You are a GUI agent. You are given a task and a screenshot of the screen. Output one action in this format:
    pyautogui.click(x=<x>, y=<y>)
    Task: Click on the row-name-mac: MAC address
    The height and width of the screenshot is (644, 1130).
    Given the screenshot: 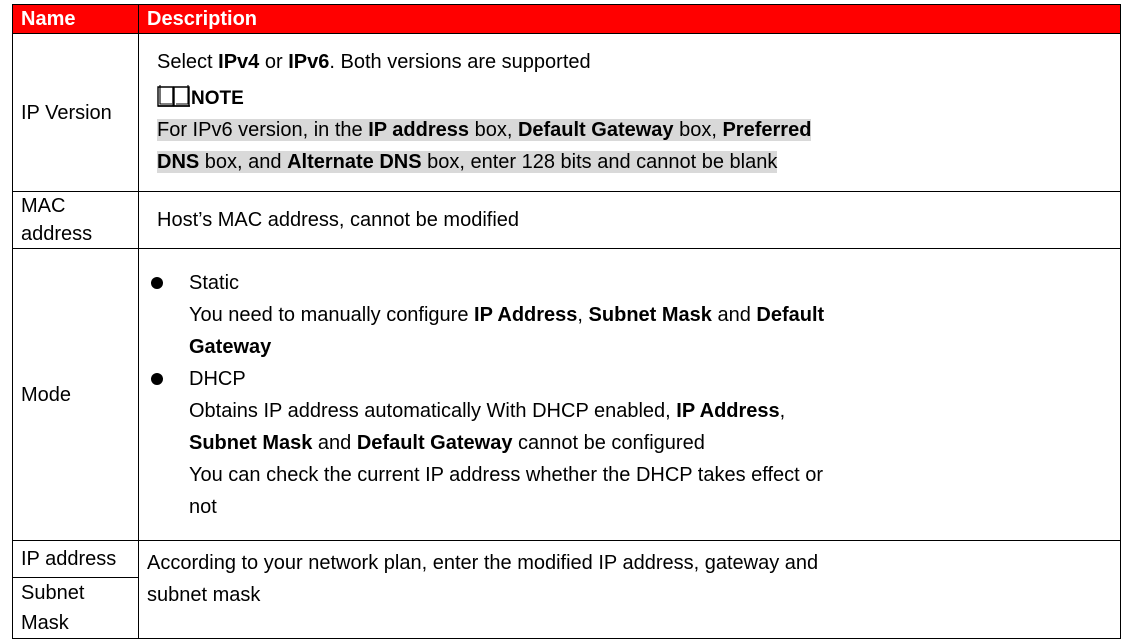 What is the action you would take?
    pyautogui.click(x=75, y=220)
    